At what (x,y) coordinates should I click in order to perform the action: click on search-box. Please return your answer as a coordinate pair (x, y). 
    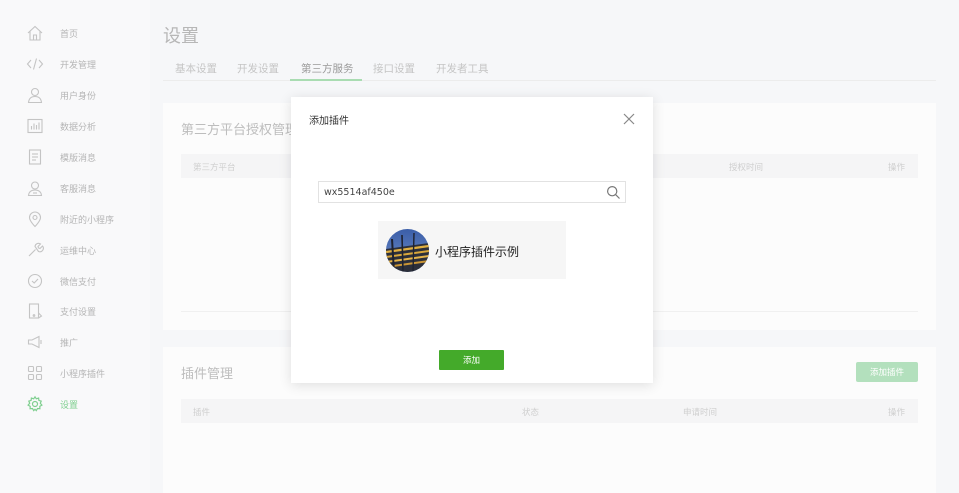
    Looking at the image, I should click on (472, 192).